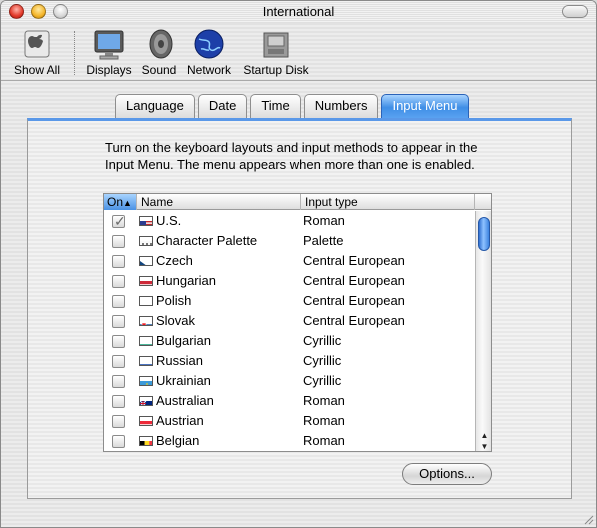 The image size is (597, 528). What do you see at coordinates (146, 241) in the screenshot?
I see `character-palette-icon` at bounding box center [146, 241].